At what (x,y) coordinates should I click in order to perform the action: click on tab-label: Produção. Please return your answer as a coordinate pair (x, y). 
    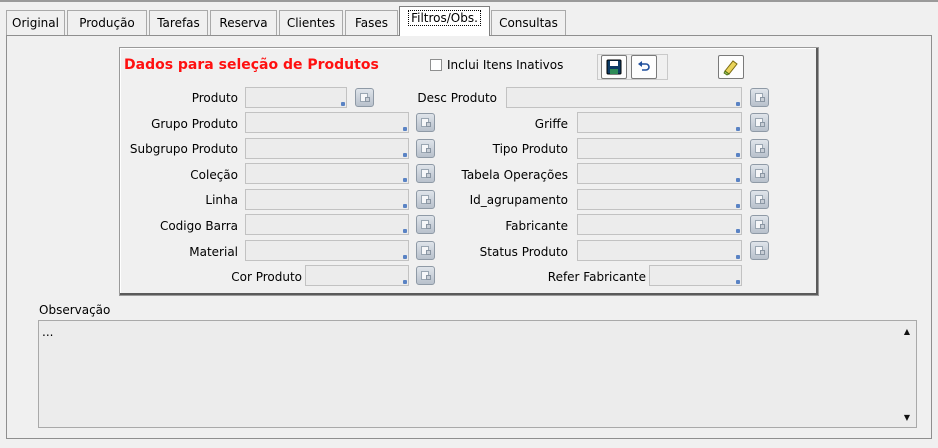
    Looking at the image, I should click on (107, 23).